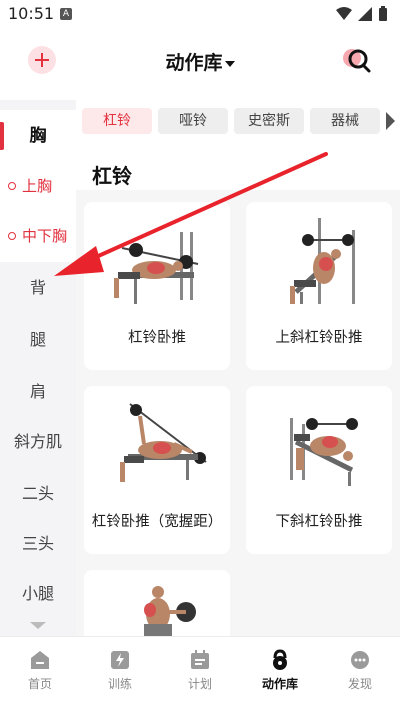 This screenshot has height=711, width=400. Describe the element at coordinates (39, 684) in the screenshot. I see `nav-label: 首页` at that location.